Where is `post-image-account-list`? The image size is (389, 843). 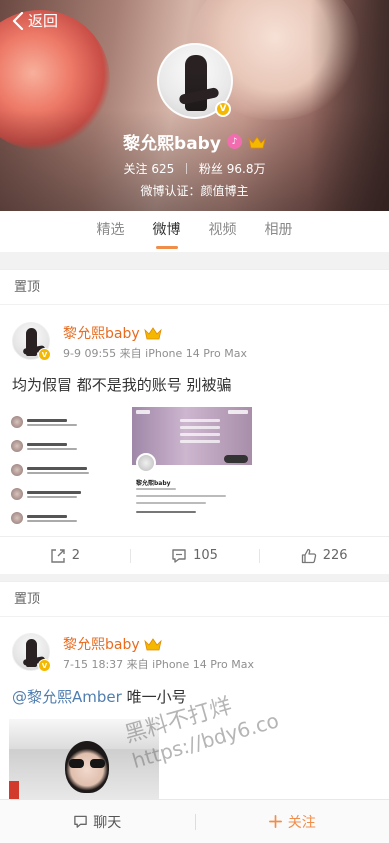 post-image-account-list is located at coordinates (54, 466).